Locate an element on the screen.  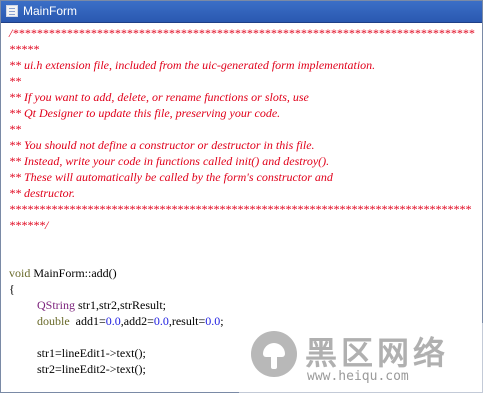
mushroom-logo-icon is located at coordinates (274, 354).